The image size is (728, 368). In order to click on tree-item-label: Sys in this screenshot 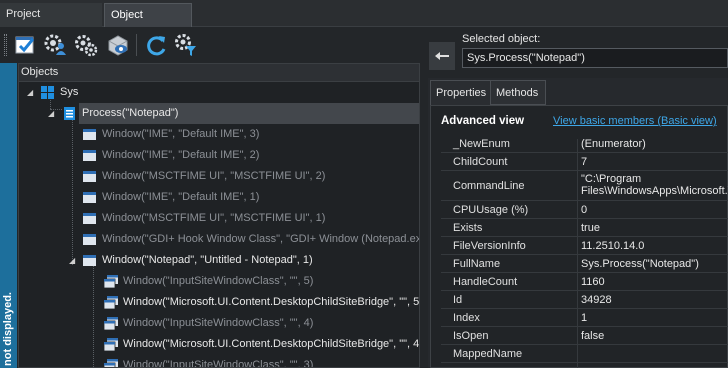, I will do `click(69, 92)`.